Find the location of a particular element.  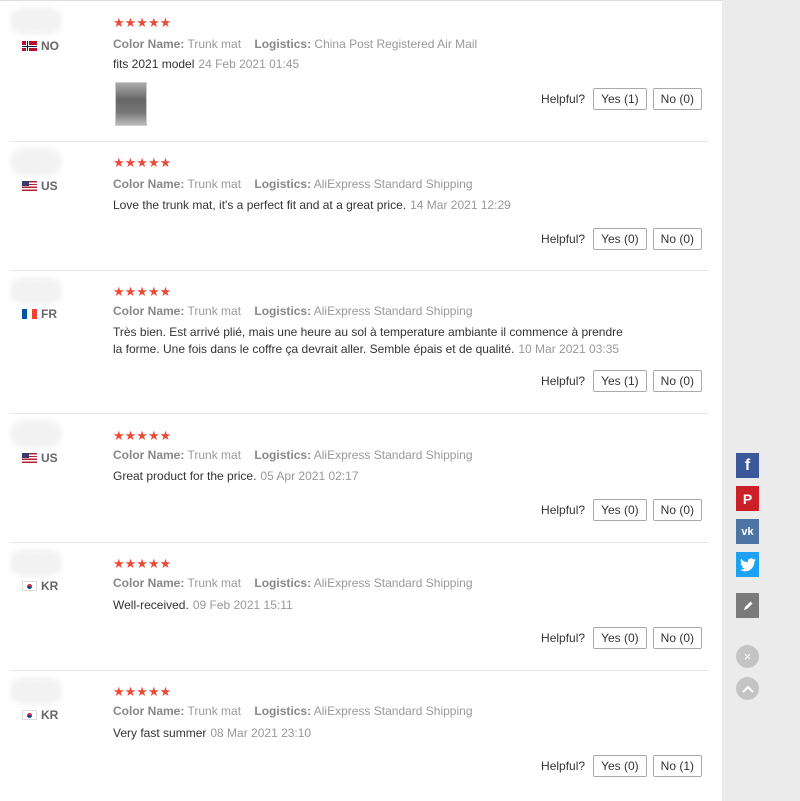

chevron-up-icon is located at coordinates (747, 689).